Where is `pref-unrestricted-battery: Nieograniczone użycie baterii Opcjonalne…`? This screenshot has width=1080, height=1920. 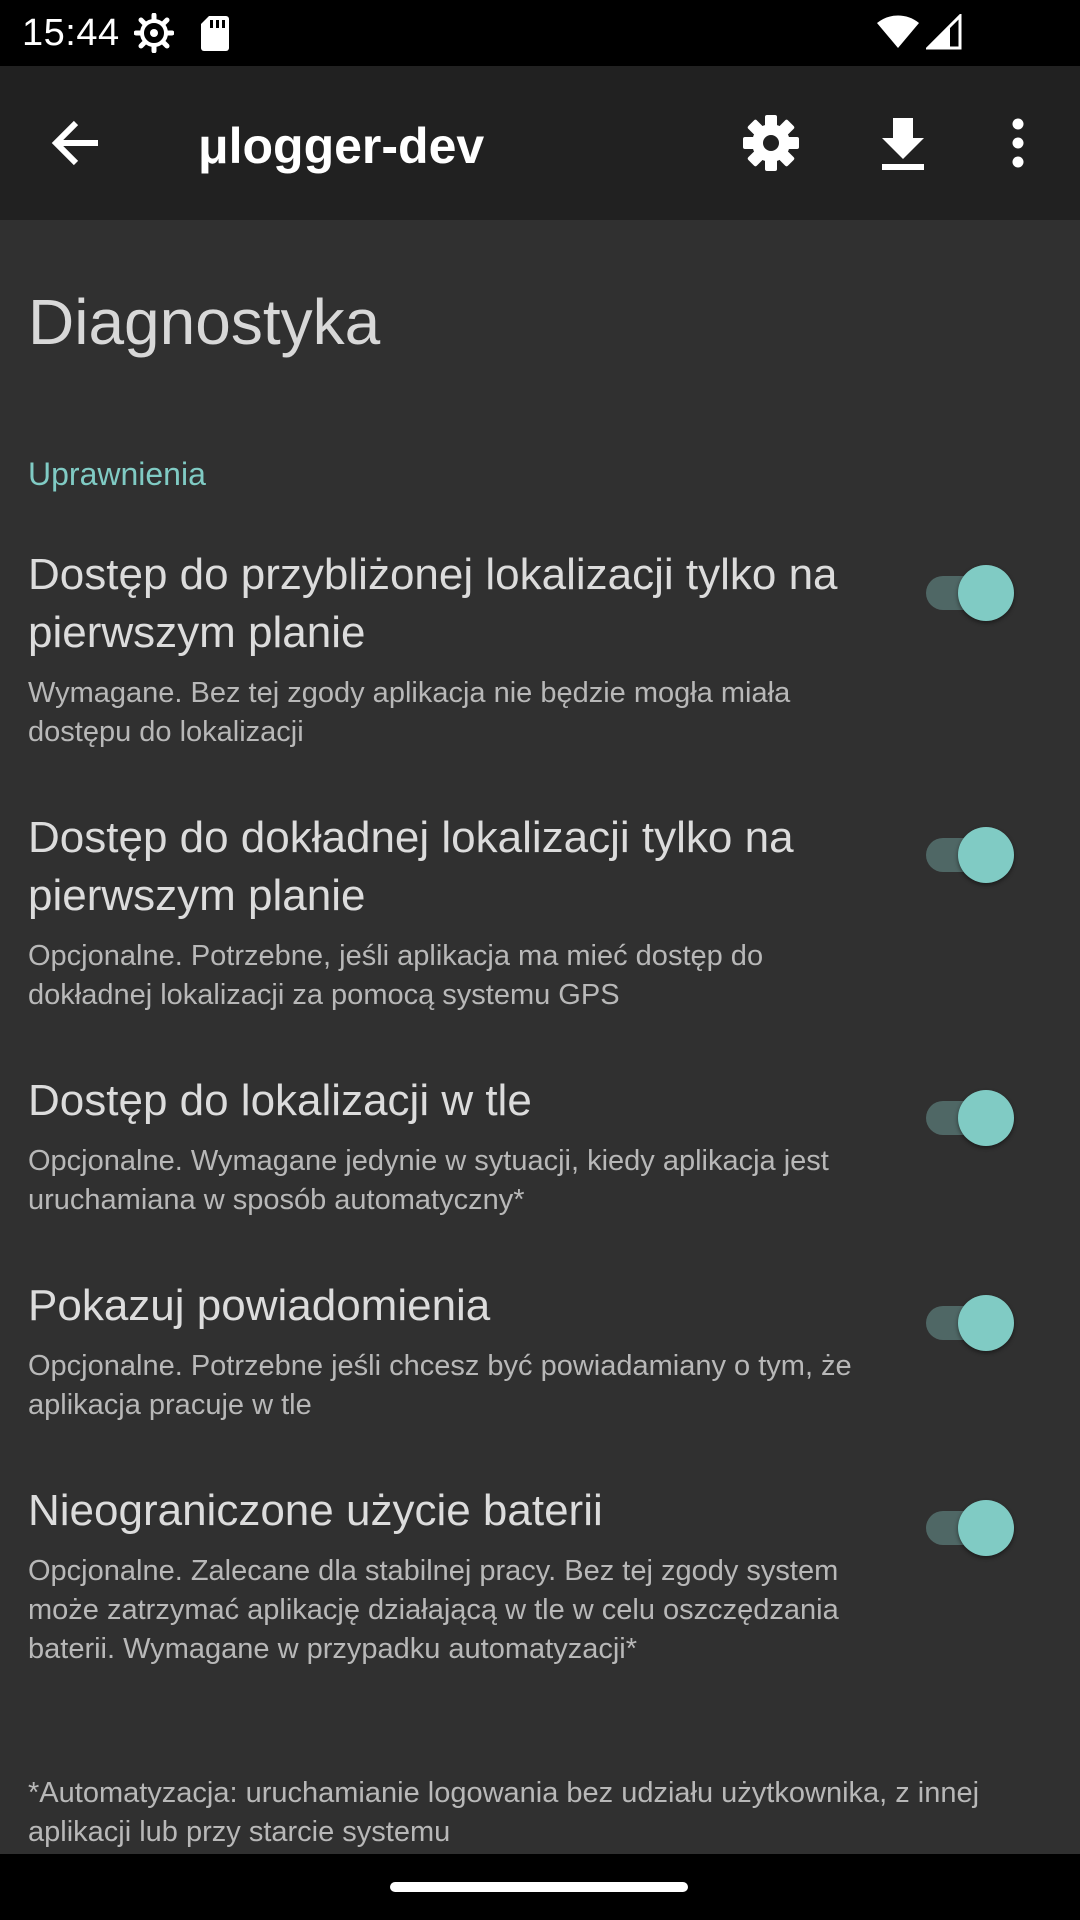
pref-unrestricted-battery: Nieograniczone użycie baterii Opcjonalne… is located at coordinates (538, 1575).